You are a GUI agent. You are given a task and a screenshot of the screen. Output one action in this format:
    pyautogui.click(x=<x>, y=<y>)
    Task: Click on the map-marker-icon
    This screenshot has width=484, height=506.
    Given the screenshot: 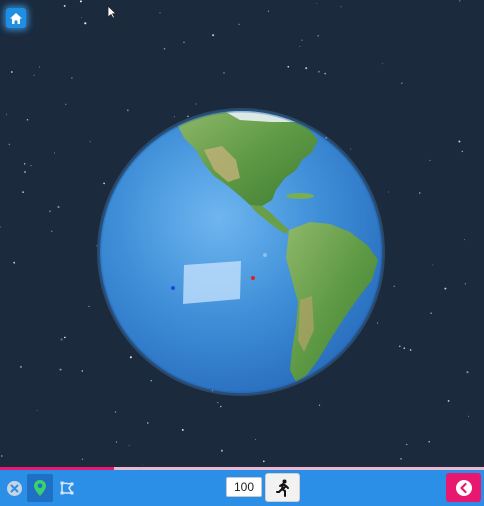 What is the action you would take?
    pyautogui.click(x=40, y=488)
    